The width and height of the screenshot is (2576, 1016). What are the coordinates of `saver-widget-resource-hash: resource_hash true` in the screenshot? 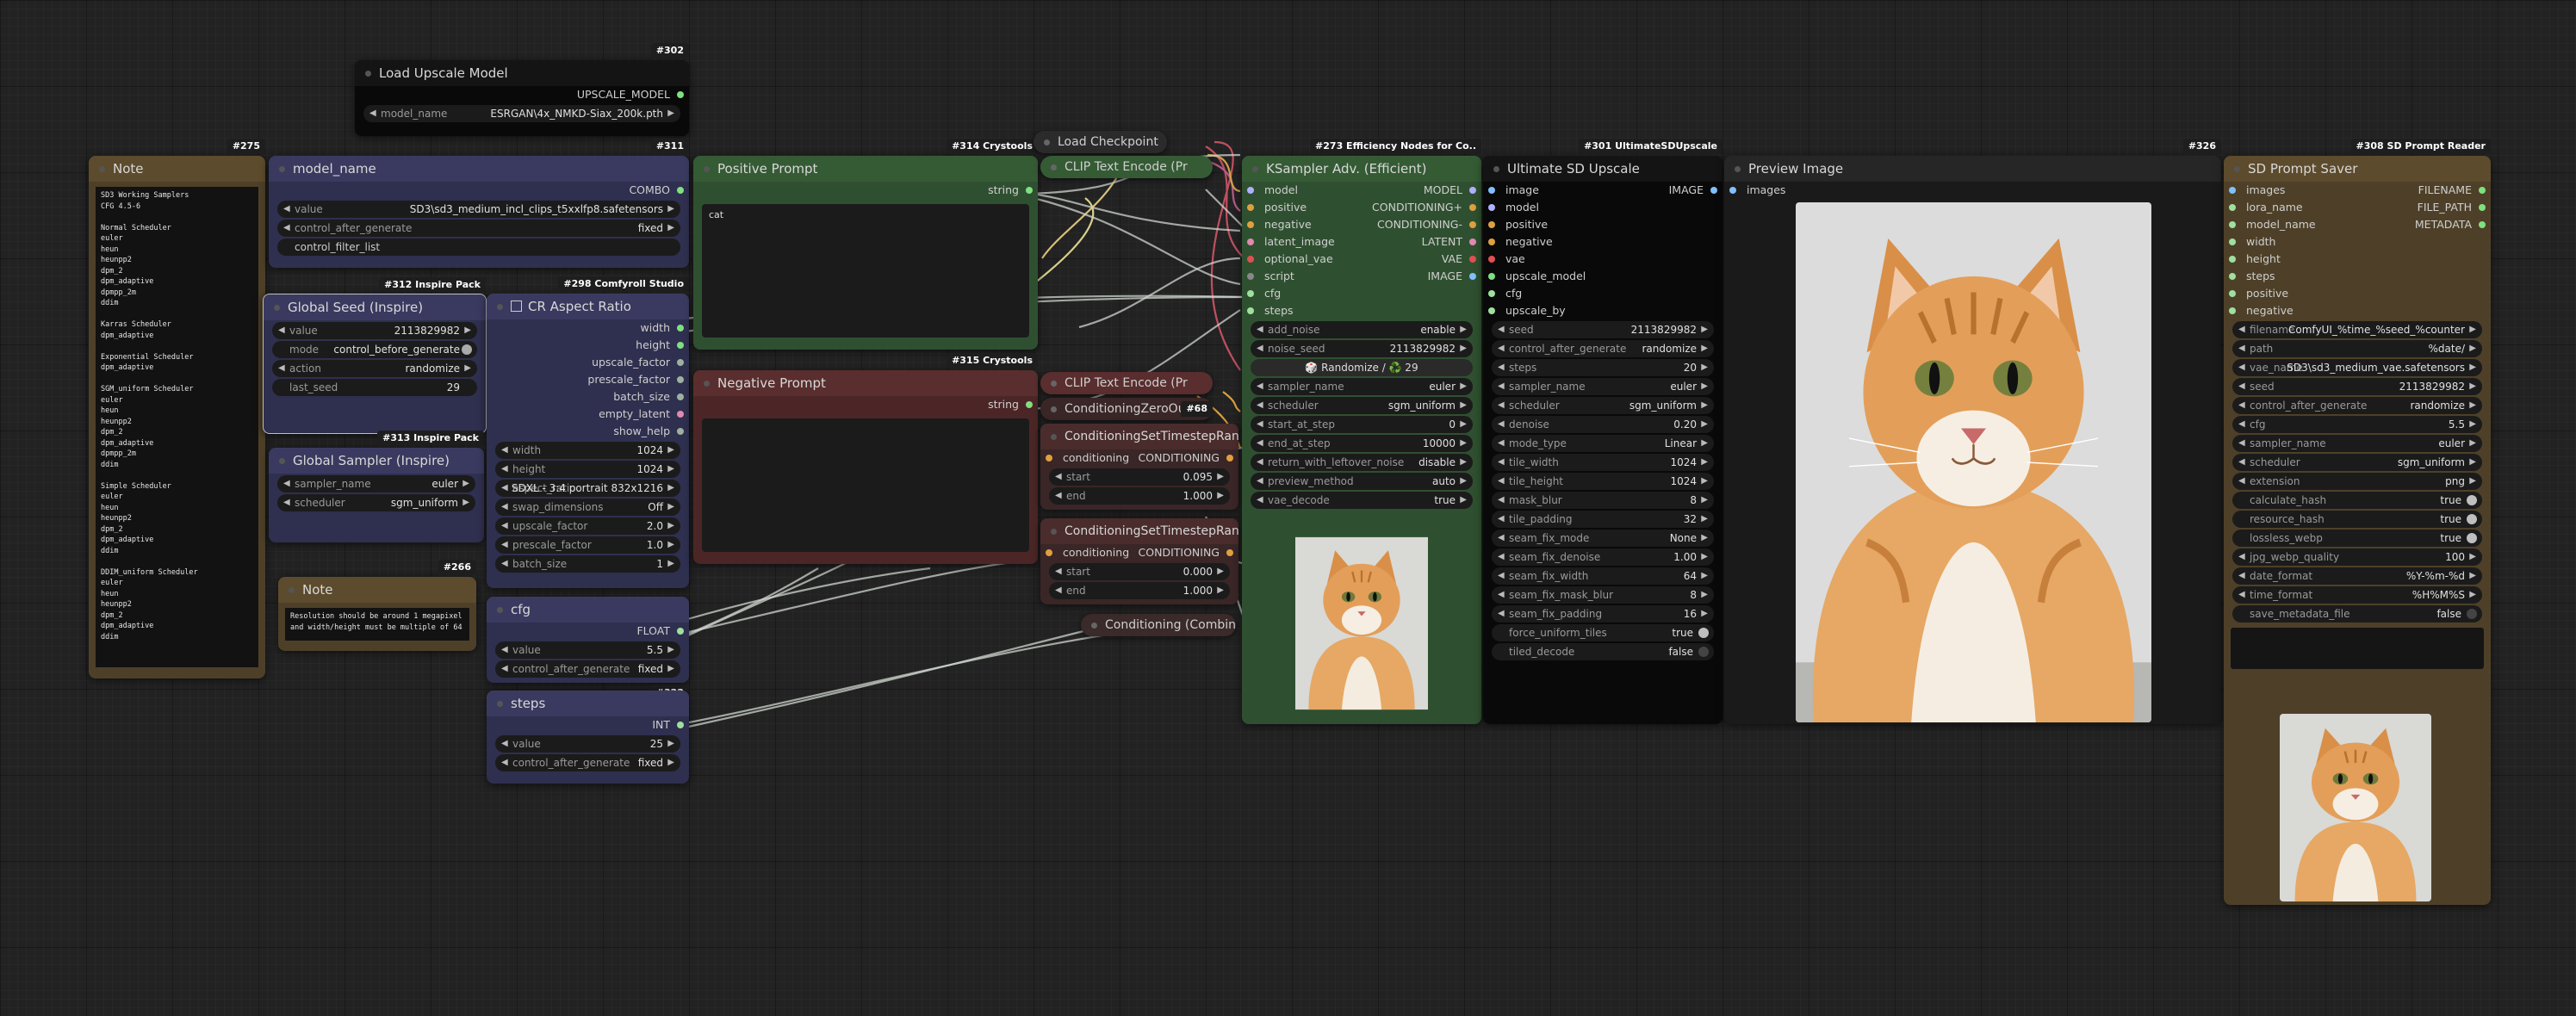 It's located at (2357, 519).